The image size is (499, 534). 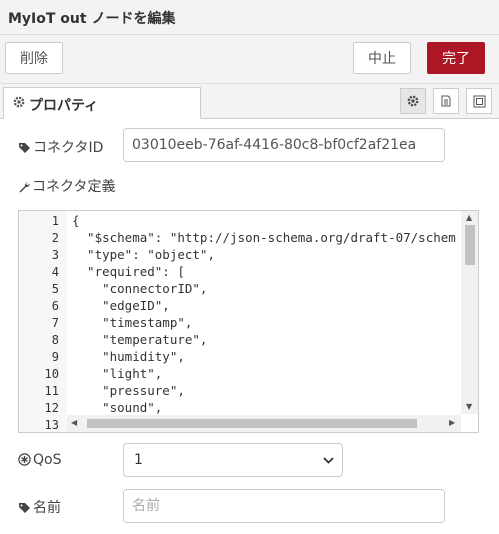 What do you see at coordinates (140, 288) in the screenshot?
I see `code-line: "connectorID",` at bounding box center [140, 288].